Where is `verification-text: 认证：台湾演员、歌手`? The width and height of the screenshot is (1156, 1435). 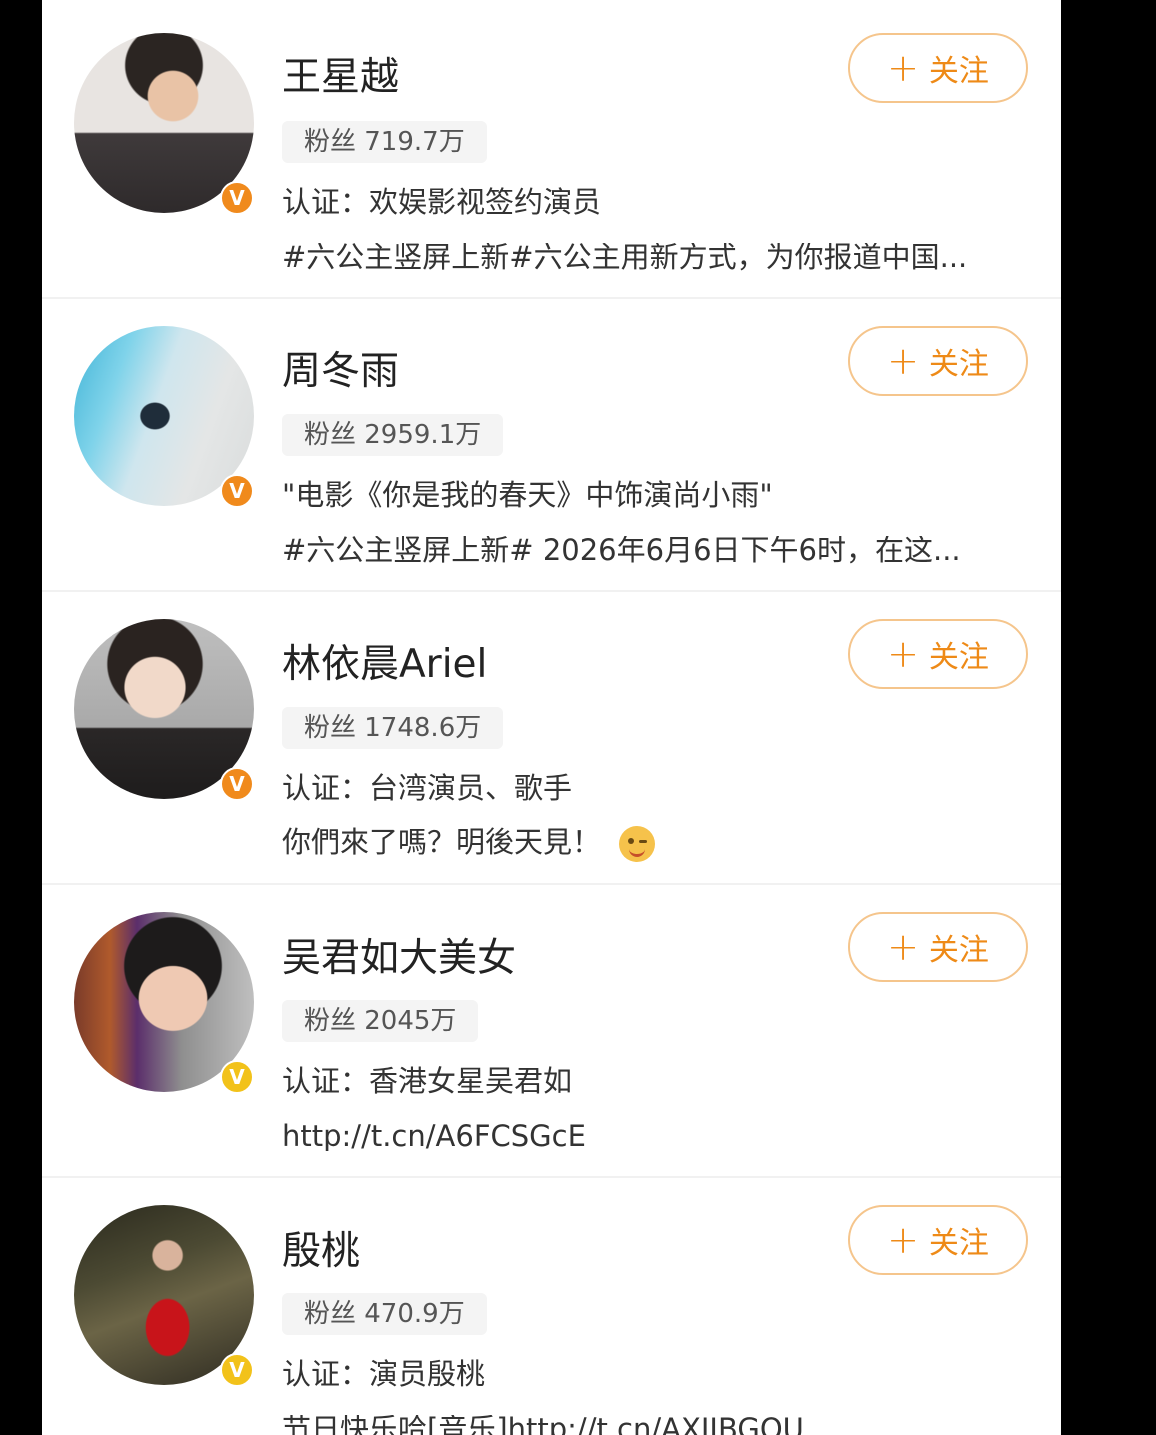 verification-text: 认证：台湾演员、歌手 is located at coordinates (427, 788).